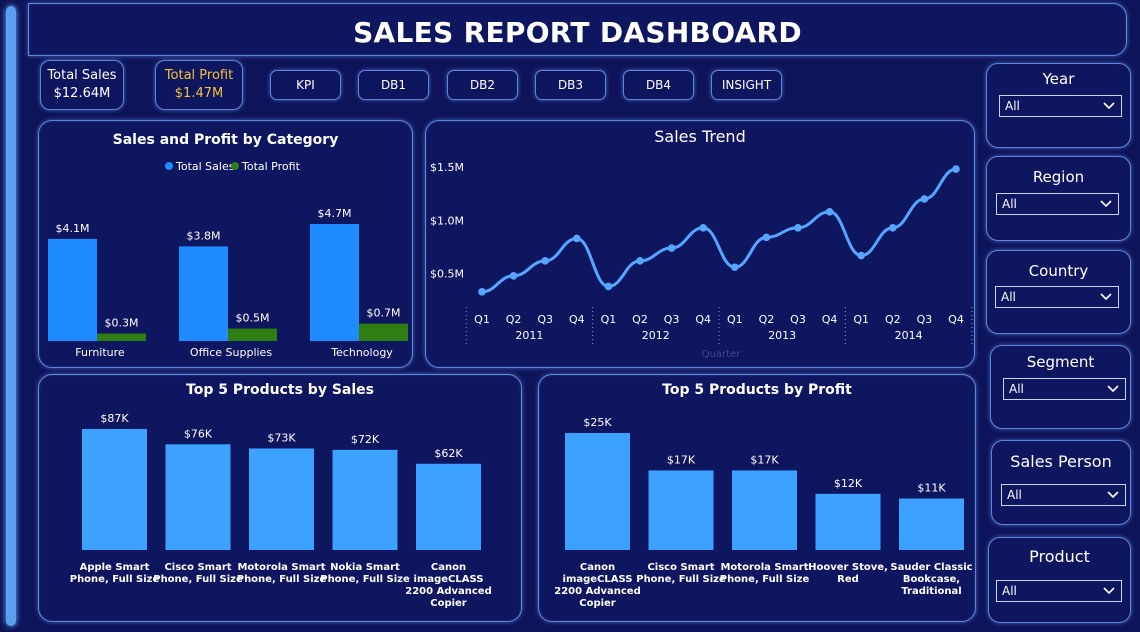 This screenshot has height=632, width=1140. Describe the element at coordinates (198, 433) in the screenshot. I see `data-label-value: $76K` at that location.